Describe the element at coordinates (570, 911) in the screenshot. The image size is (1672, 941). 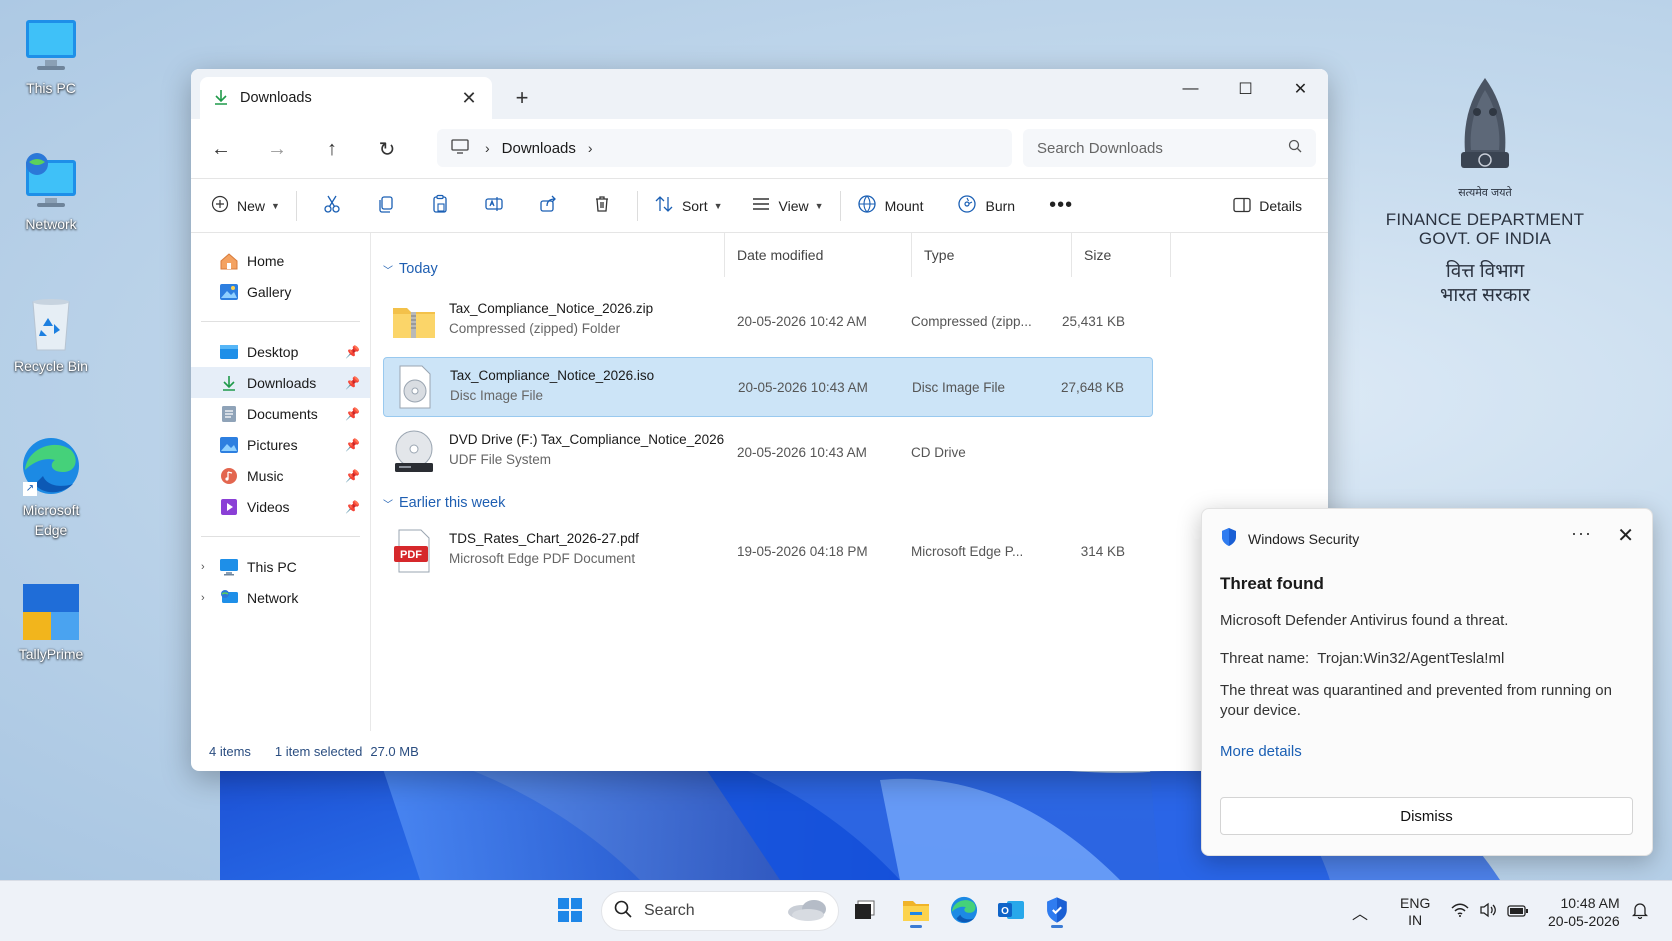
I see `start-button` at that location.